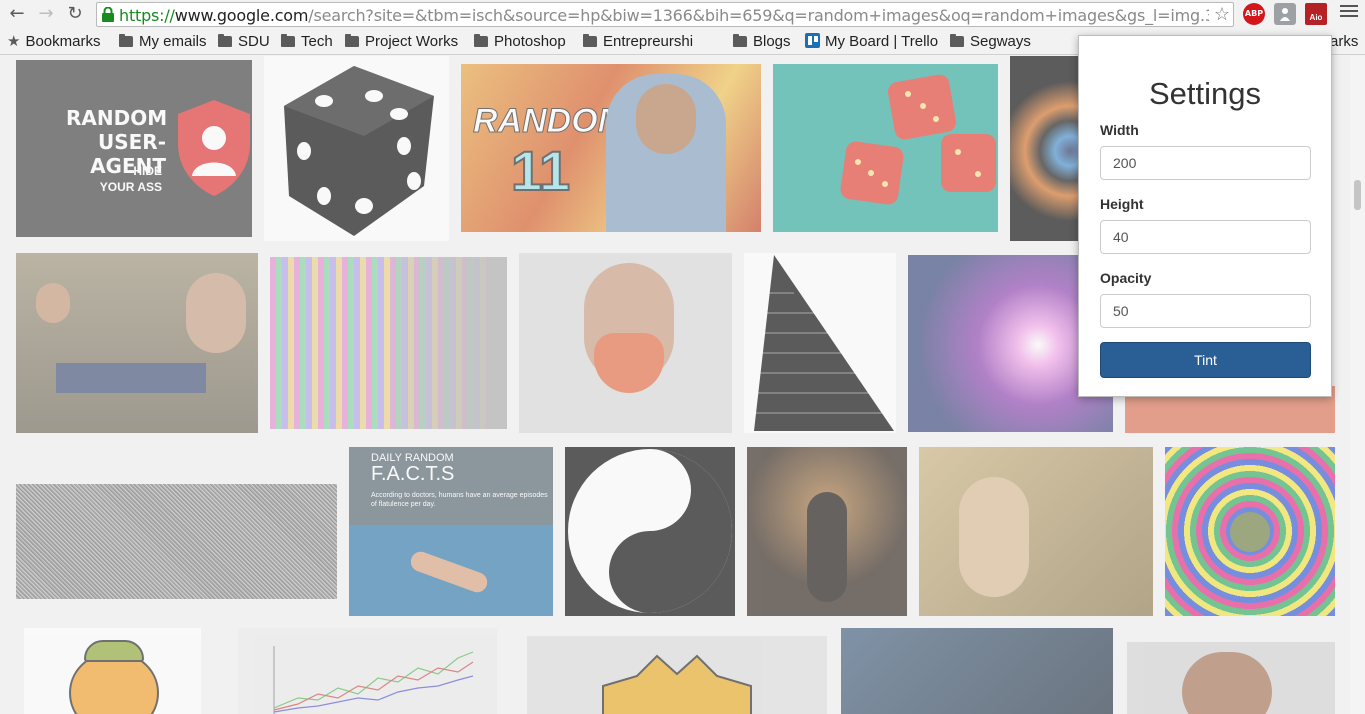 Image resolution: width=1365 pixels, height=714 pixels. What do you see at coordinates (1036, 531) in the screenshot?
I see `image-thumb-fairy` at bounding box center [1036, 531].